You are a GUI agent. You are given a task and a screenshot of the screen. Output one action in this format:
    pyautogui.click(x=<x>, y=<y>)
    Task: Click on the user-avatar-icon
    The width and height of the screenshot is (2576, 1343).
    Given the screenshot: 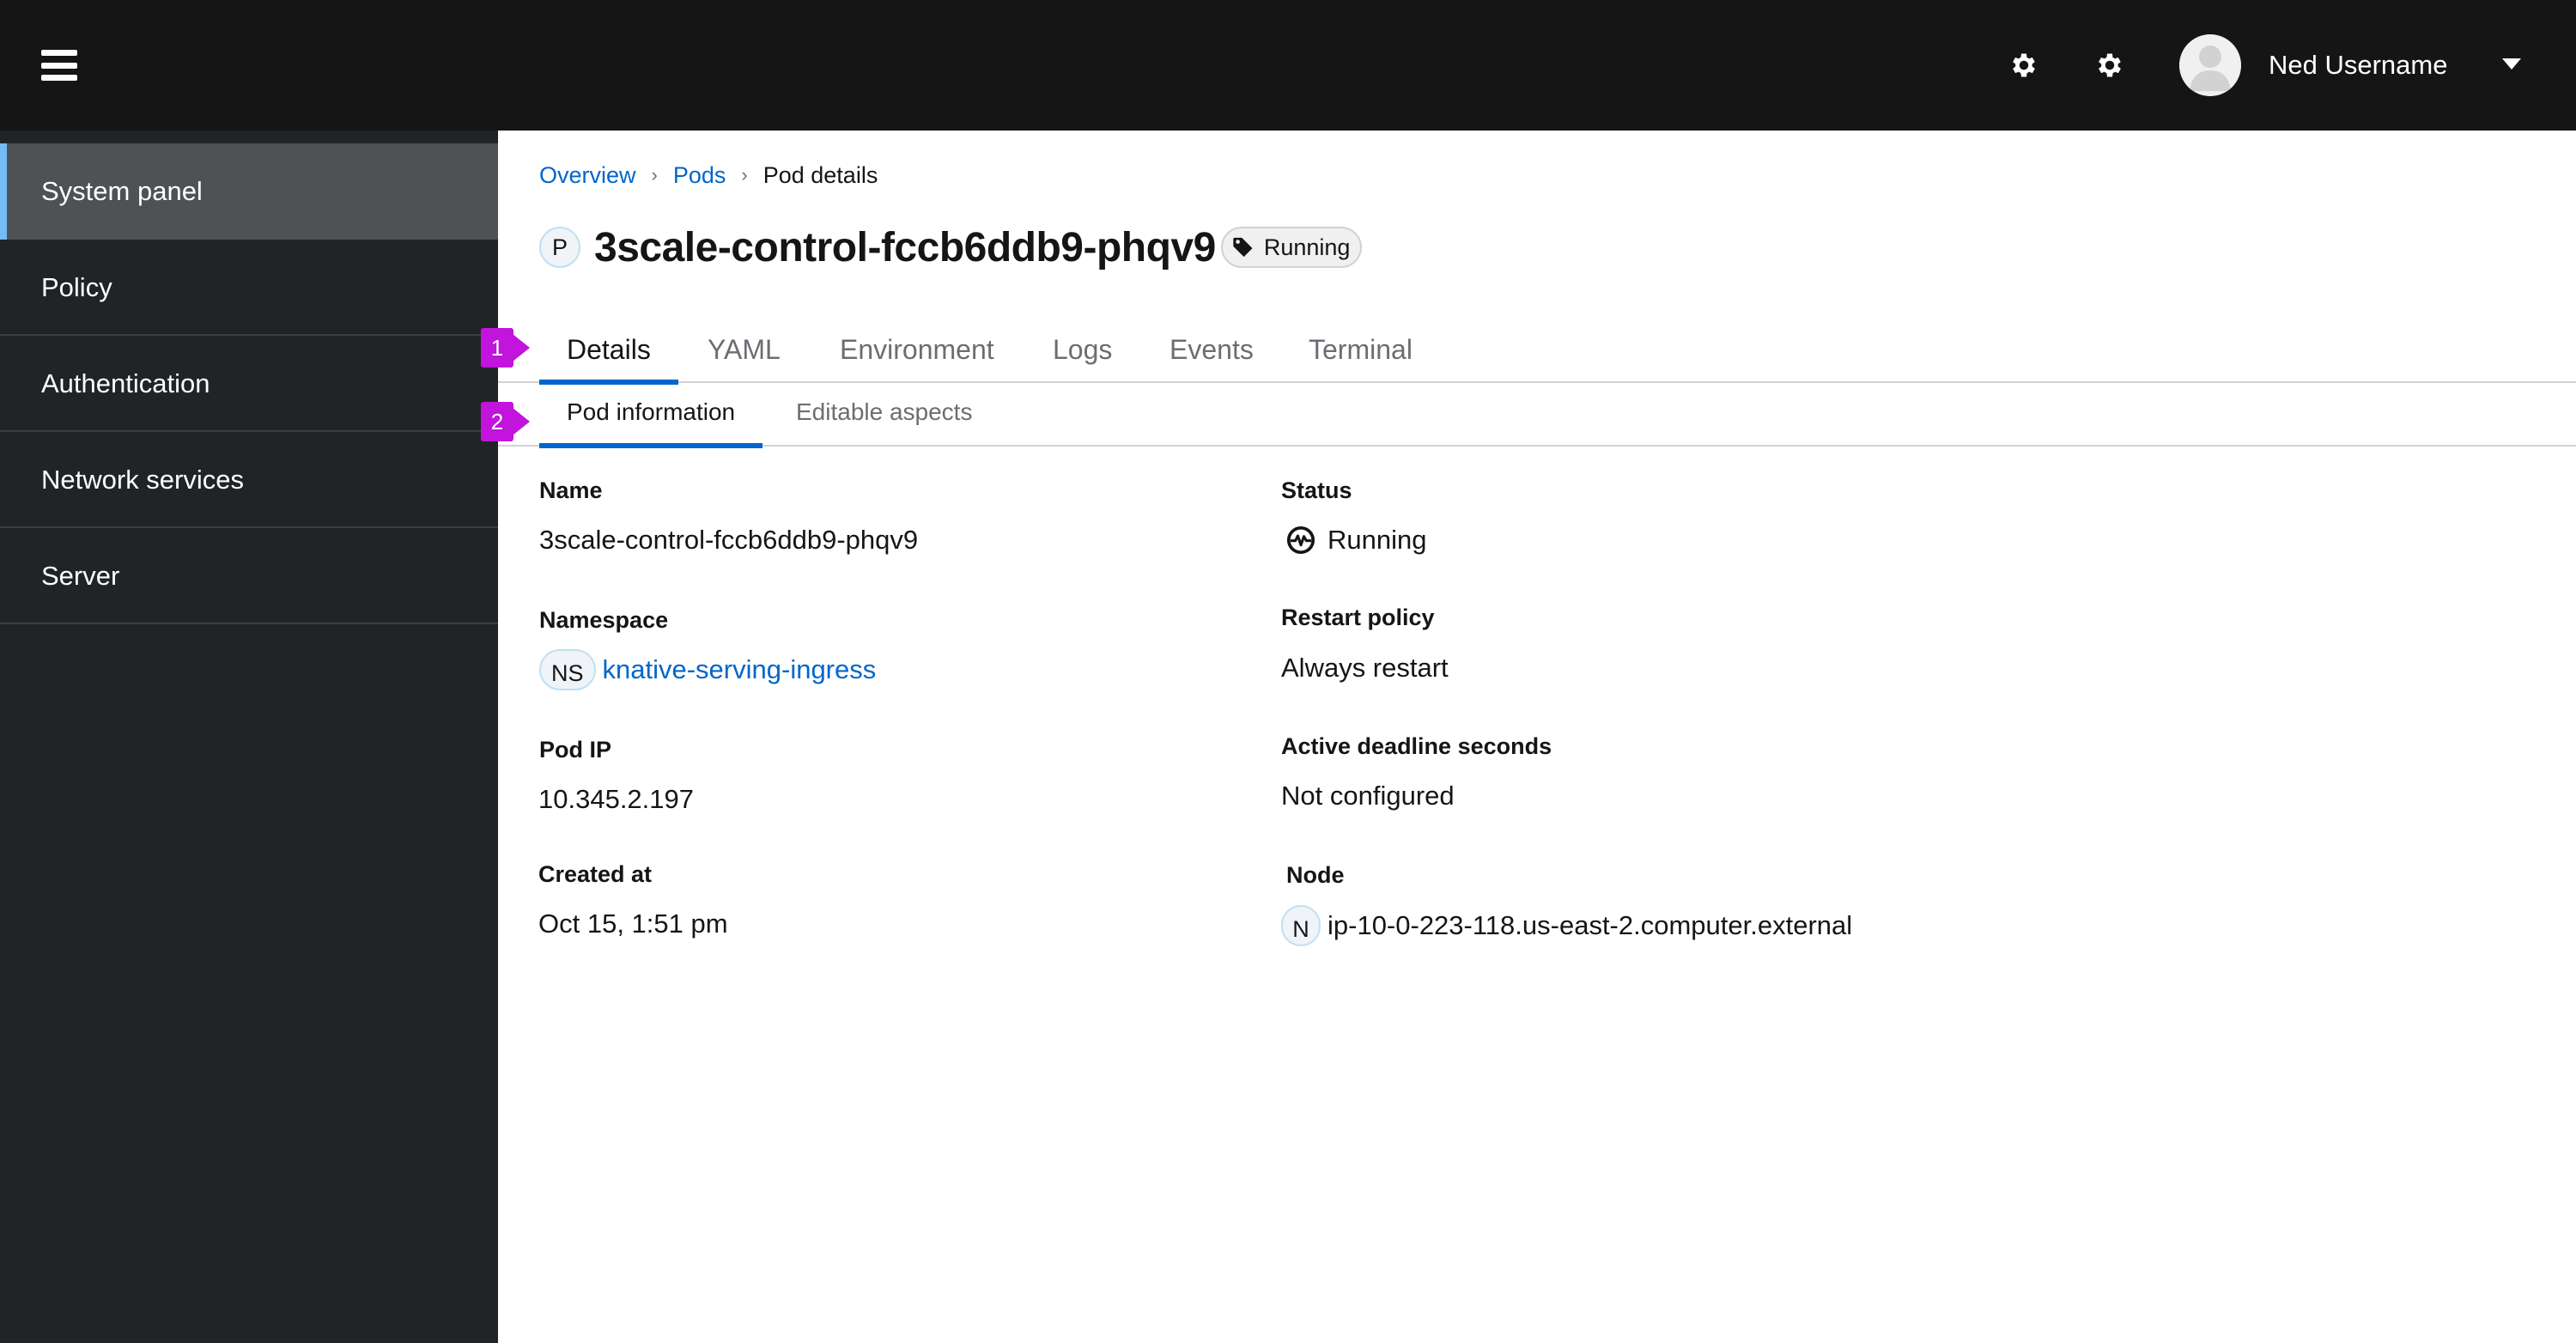 What is the action you would take?
    pyautogui.click(x=2210, y=65)
    